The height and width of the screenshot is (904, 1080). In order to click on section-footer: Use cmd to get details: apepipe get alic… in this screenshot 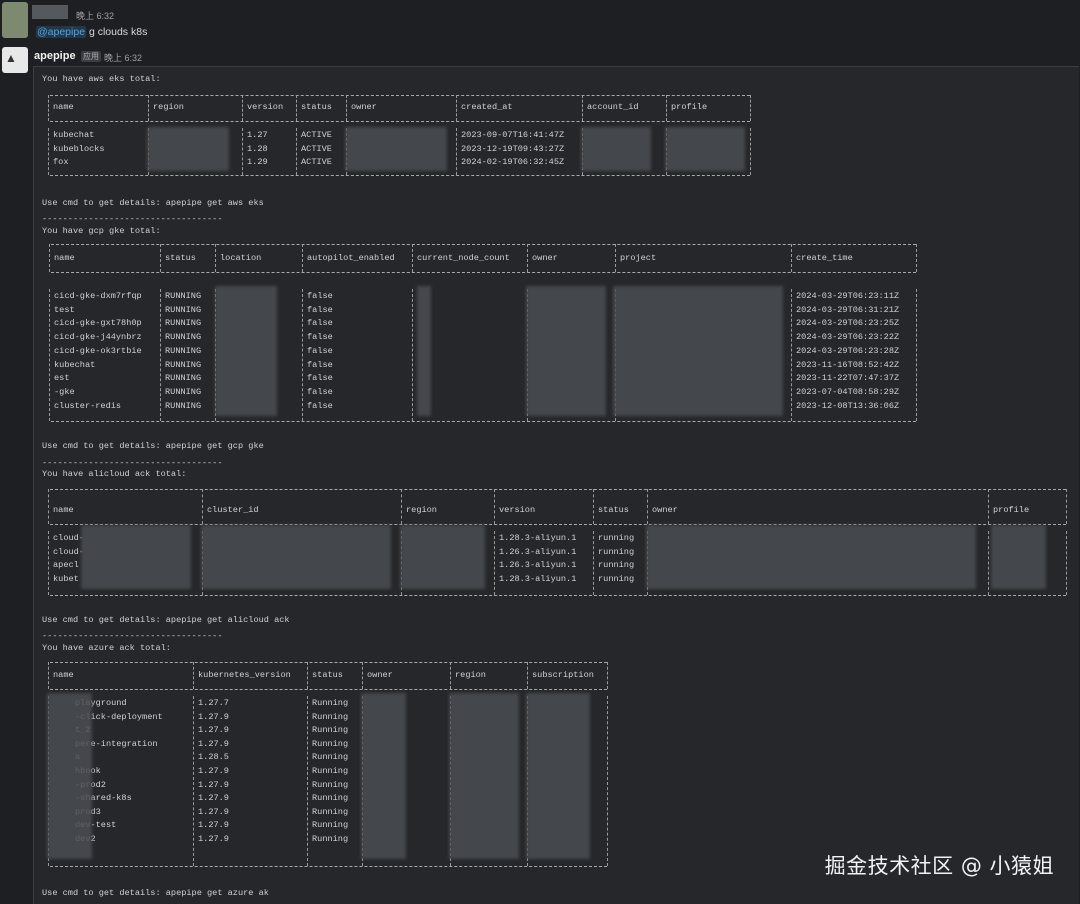, I will do `click(166, 620)`.